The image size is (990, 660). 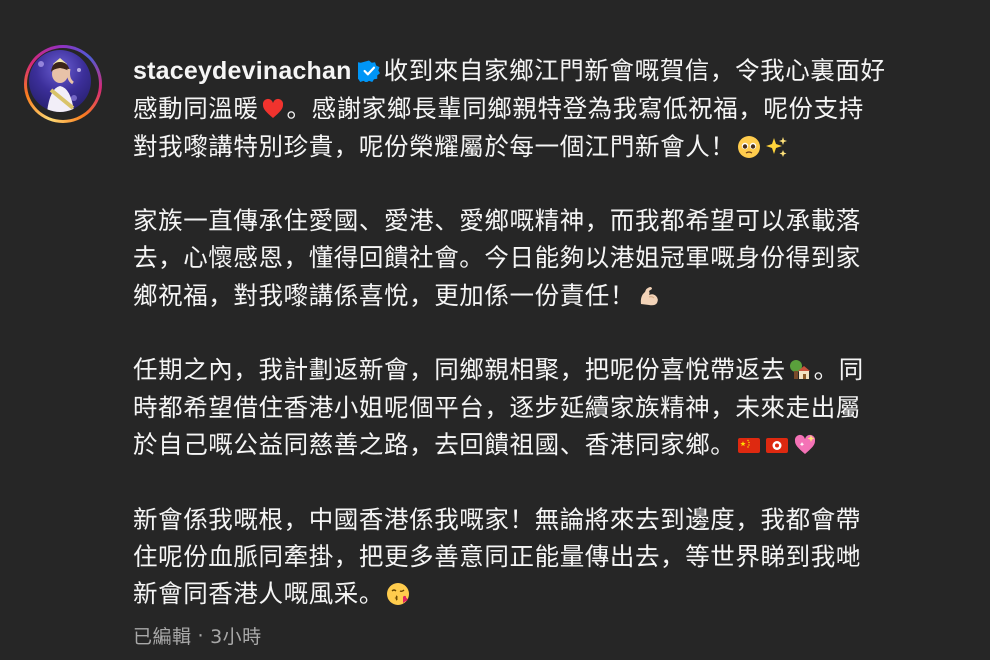 What do you see at coordinates (398, 594) in the screenshot?
I see `face-blowing-kiss-icon` at bounding box center [398, 594].